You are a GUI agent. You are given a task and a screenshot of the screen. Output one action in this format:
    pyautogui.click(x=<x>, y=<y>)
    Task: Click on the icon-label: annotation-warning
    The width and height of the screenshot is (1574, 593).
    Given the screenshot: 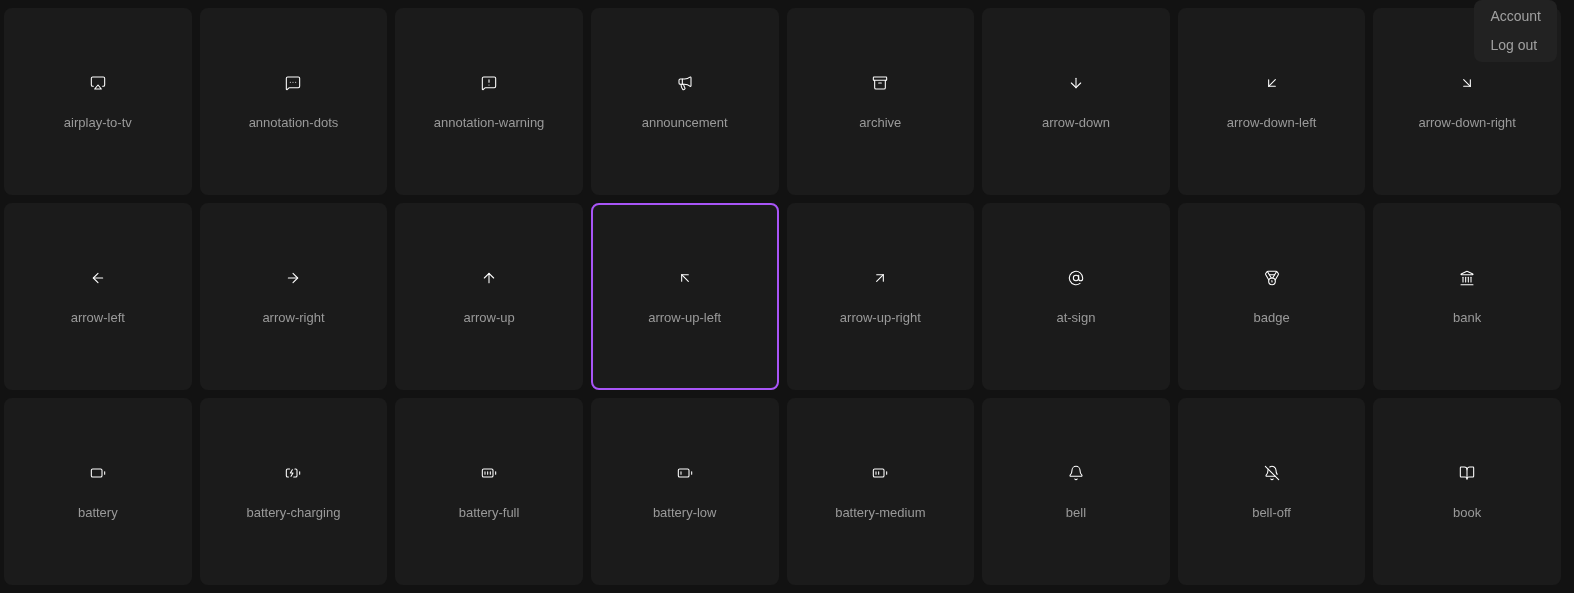 What is the action you would take?
    pyautogui.click(x=489, y=123)
    